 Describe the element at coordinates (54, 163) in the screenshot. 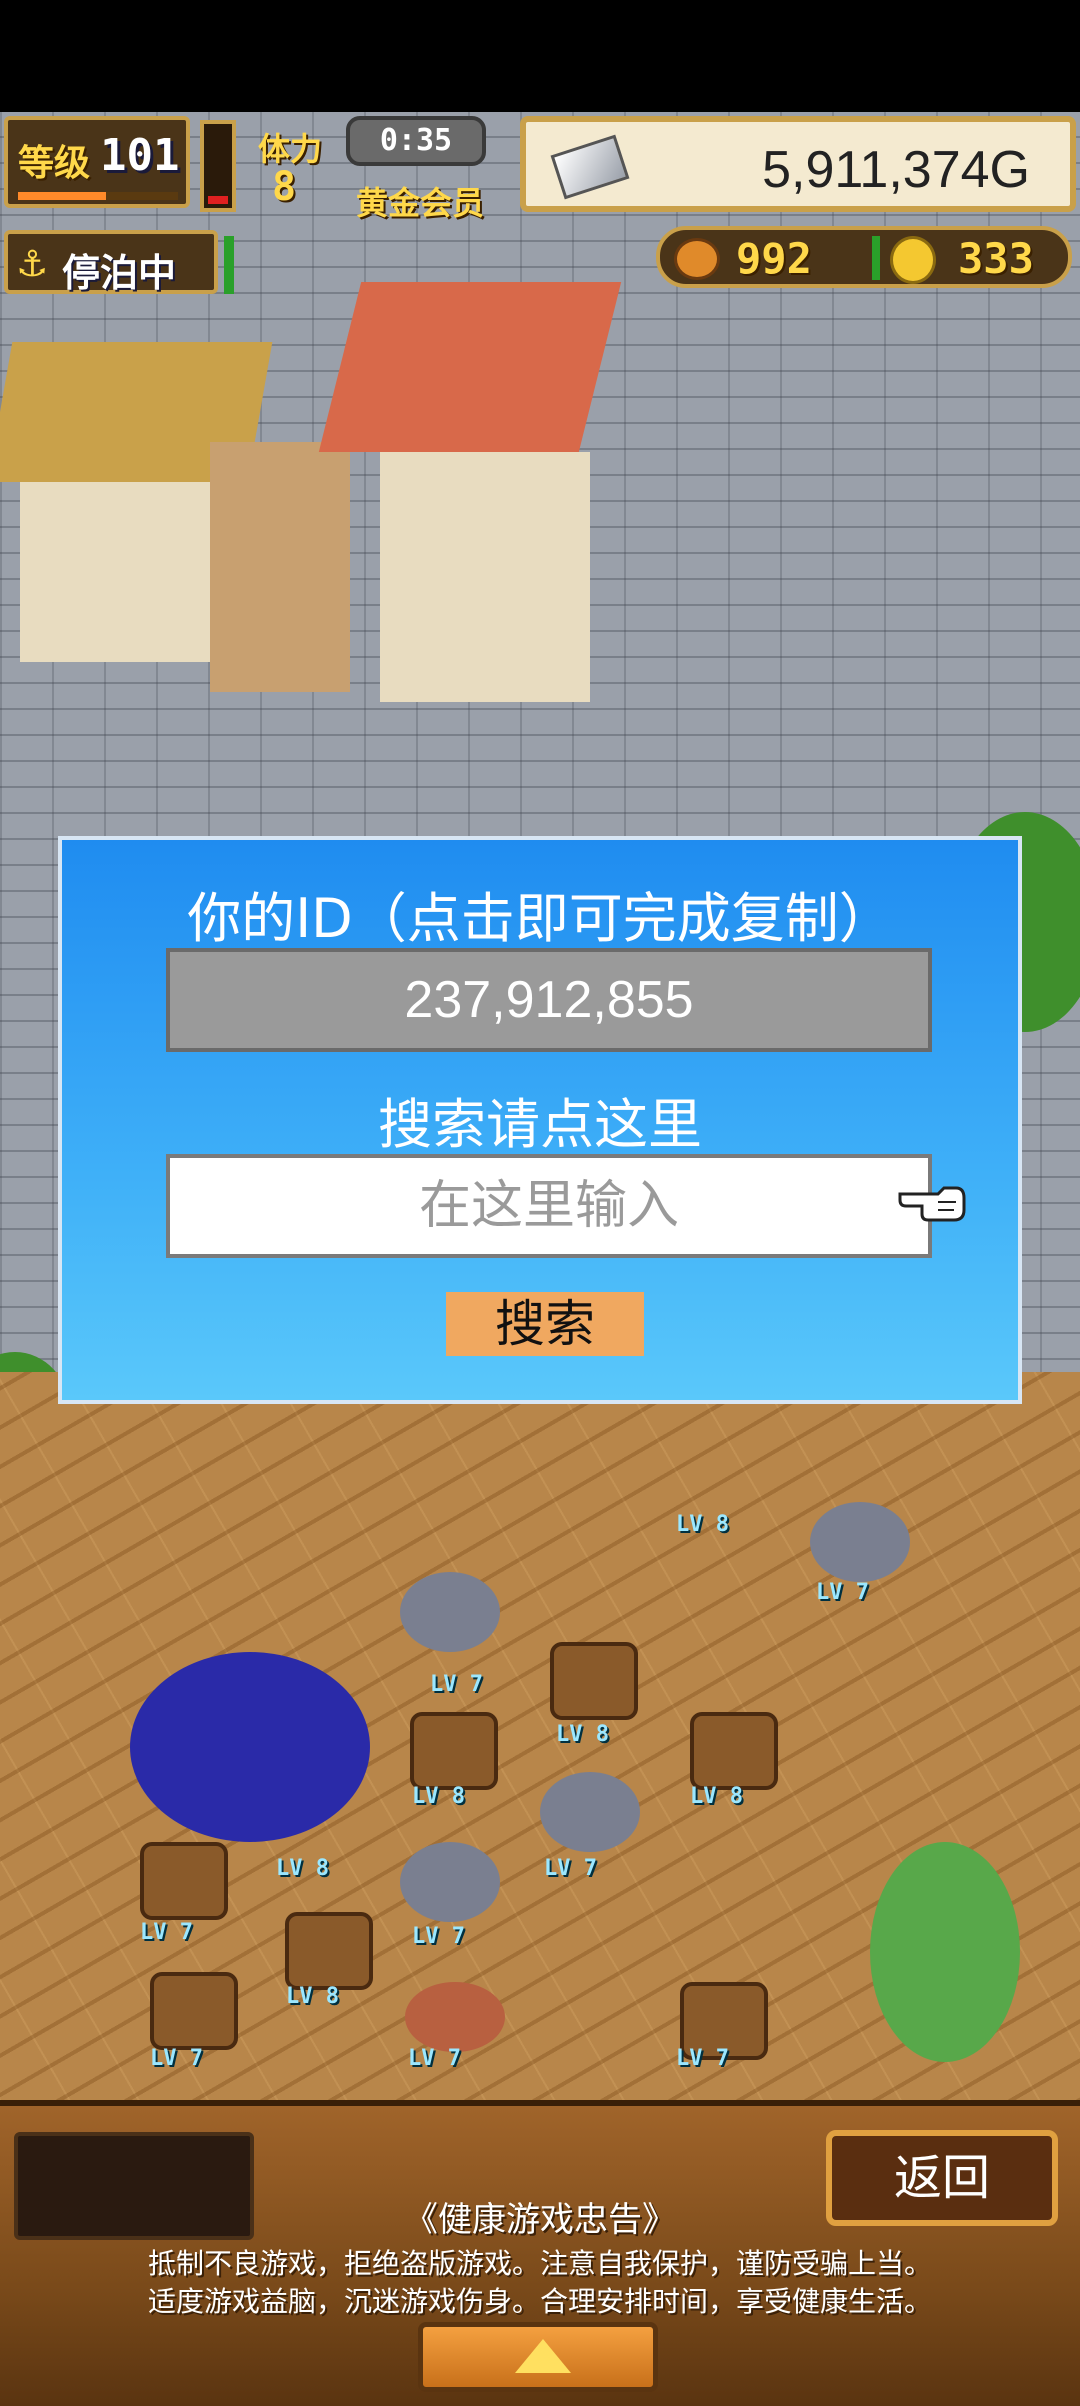

I see `level-label: 等级` at that location.